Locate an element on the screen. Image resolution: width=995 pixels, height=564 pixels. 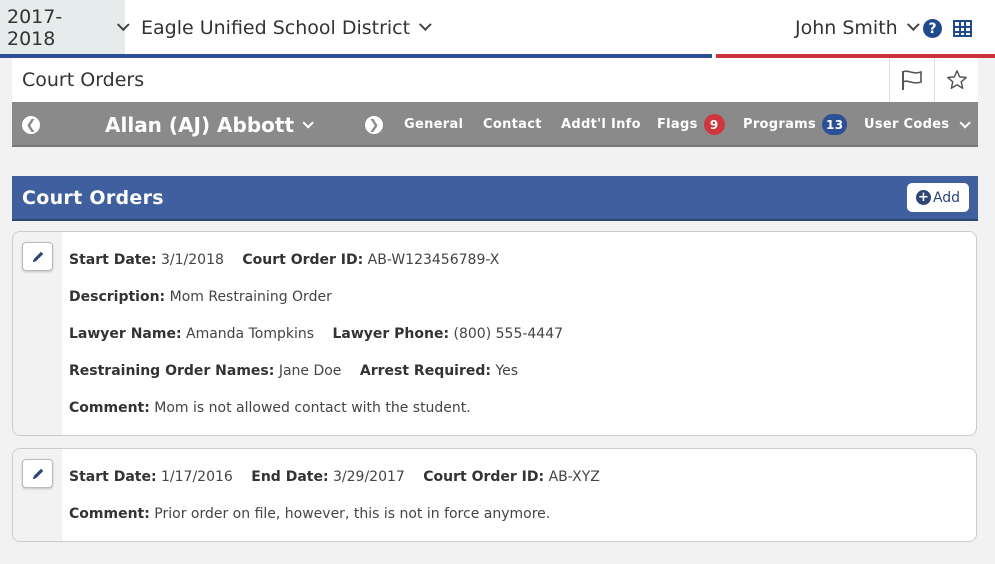
student-name: Allan (AJ) Abbott is located at coordinates (200, 124).